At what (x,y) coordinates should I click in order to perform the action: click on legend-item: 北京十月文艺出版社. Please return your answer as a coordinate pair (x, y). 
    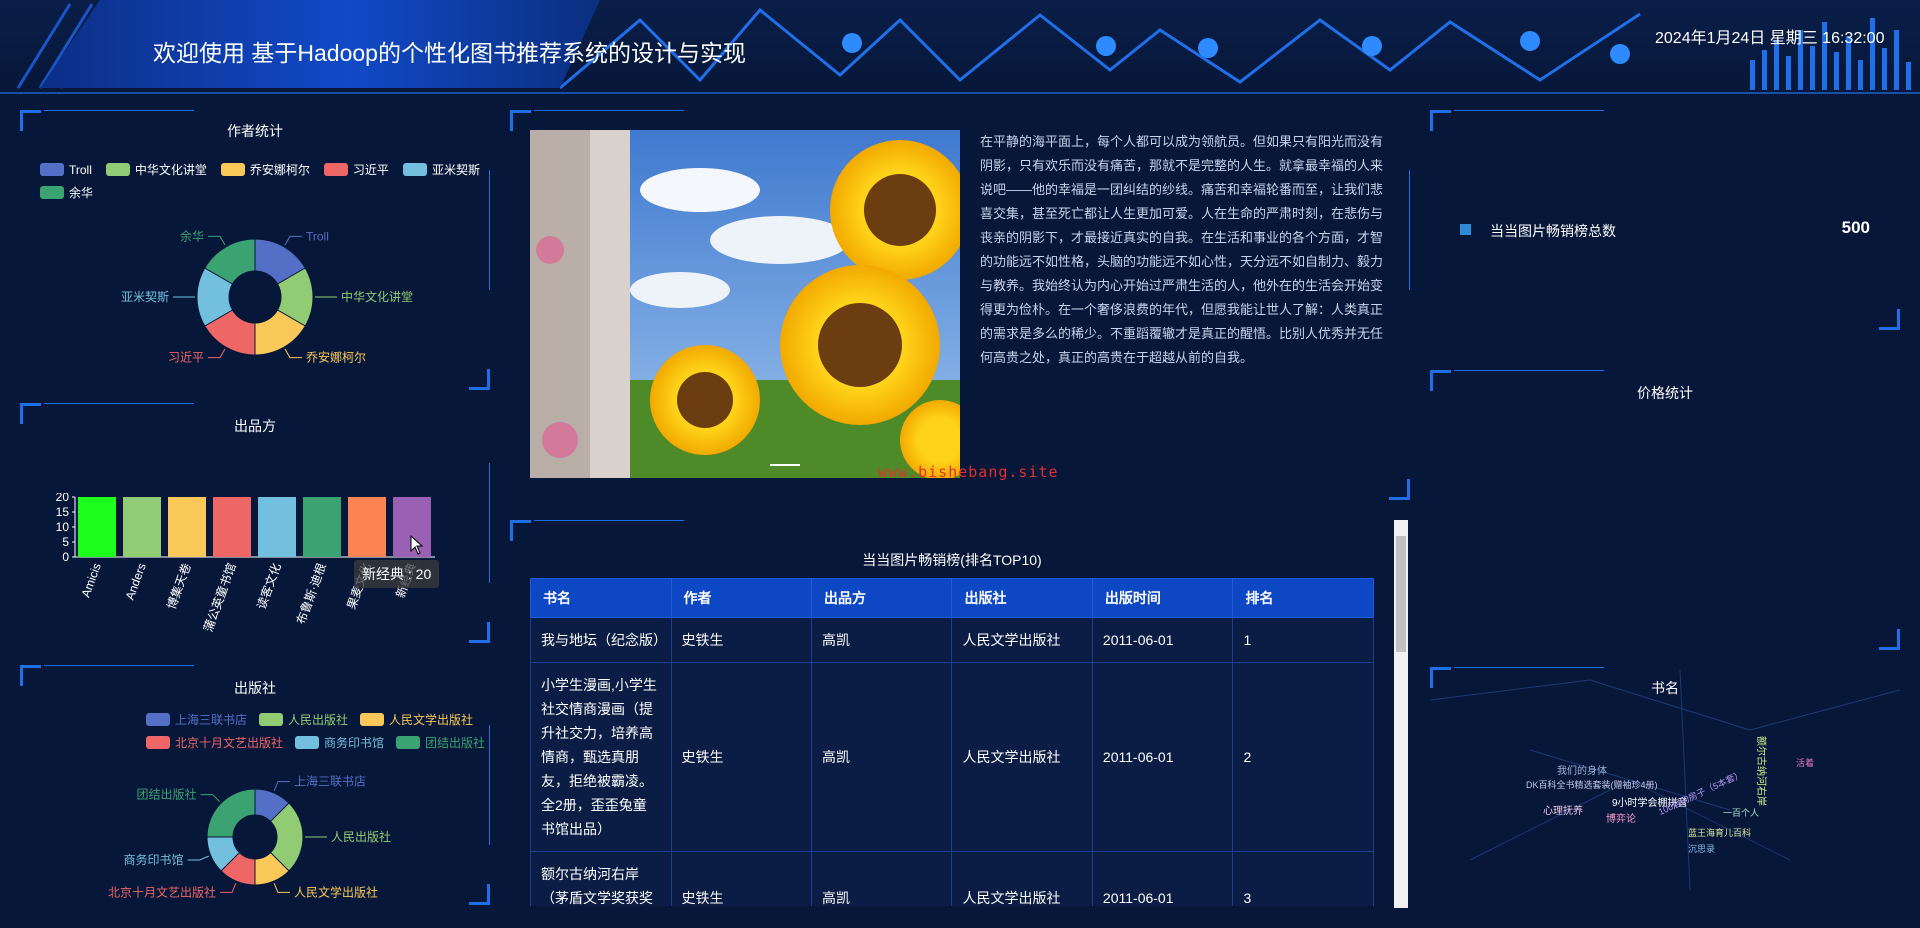
    Looking at the image, I should click on (214, 742).